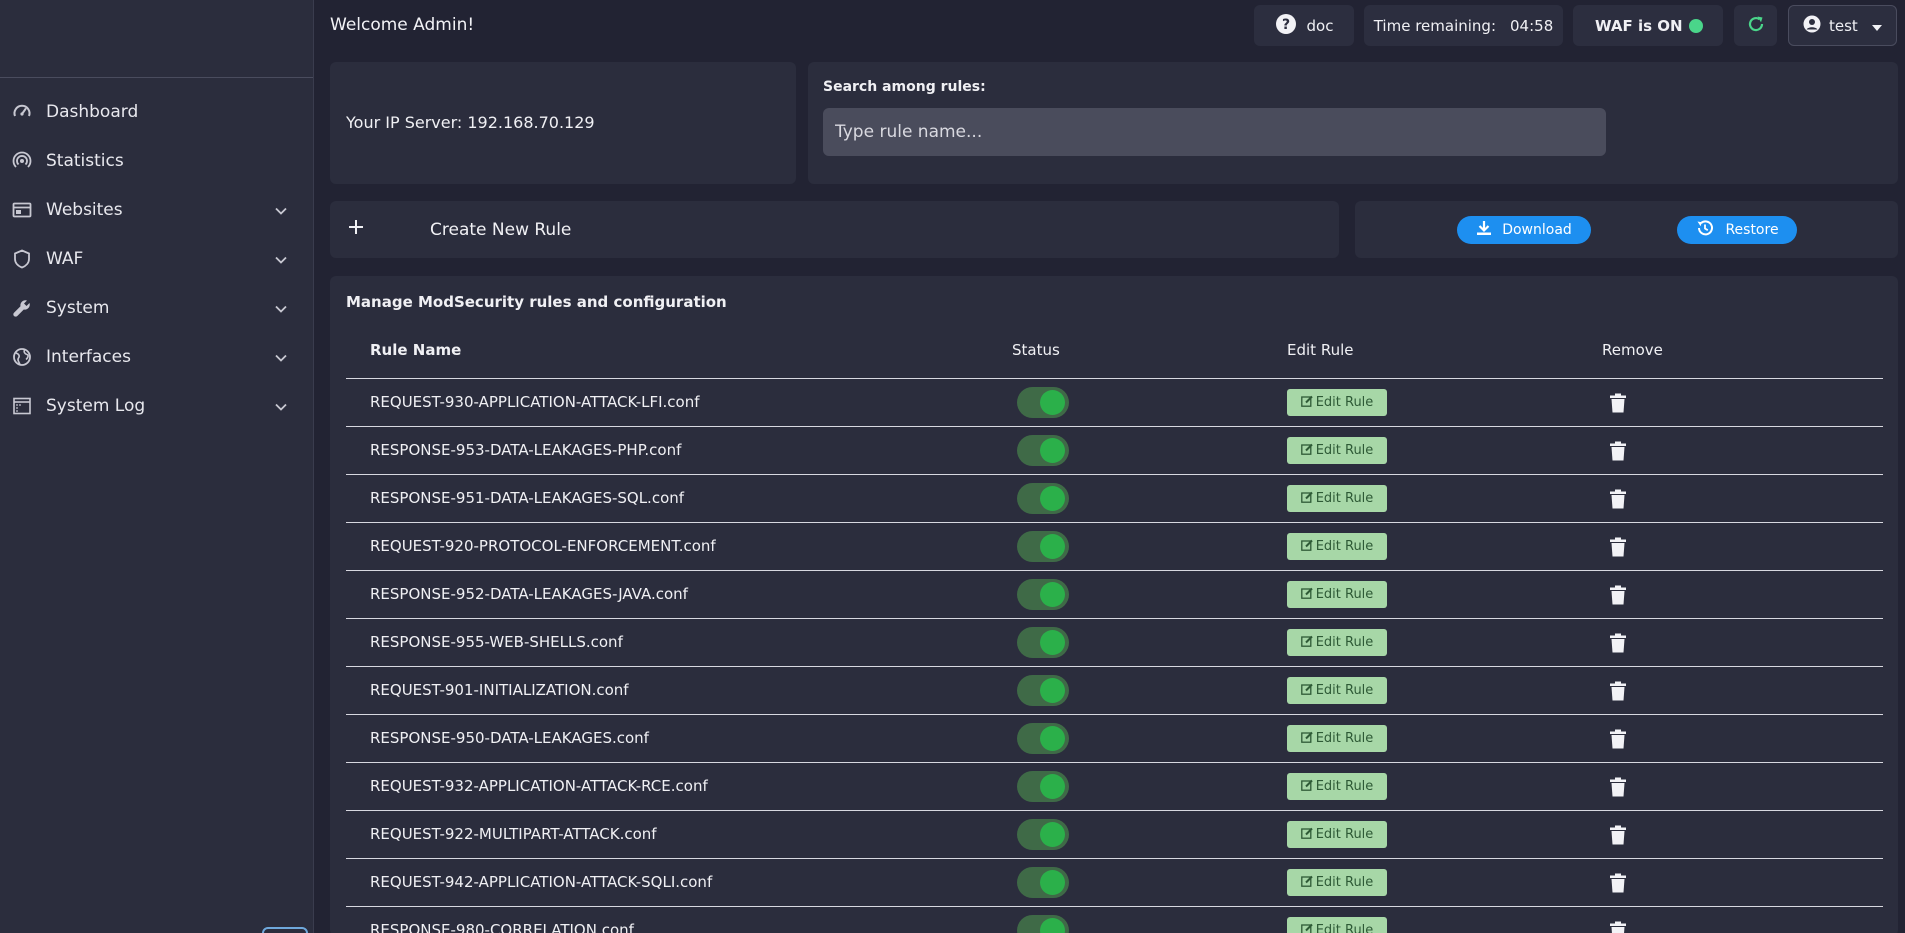 The image size is (1905, 933). I want to click on doc-label: doc, so click(1320, 25).